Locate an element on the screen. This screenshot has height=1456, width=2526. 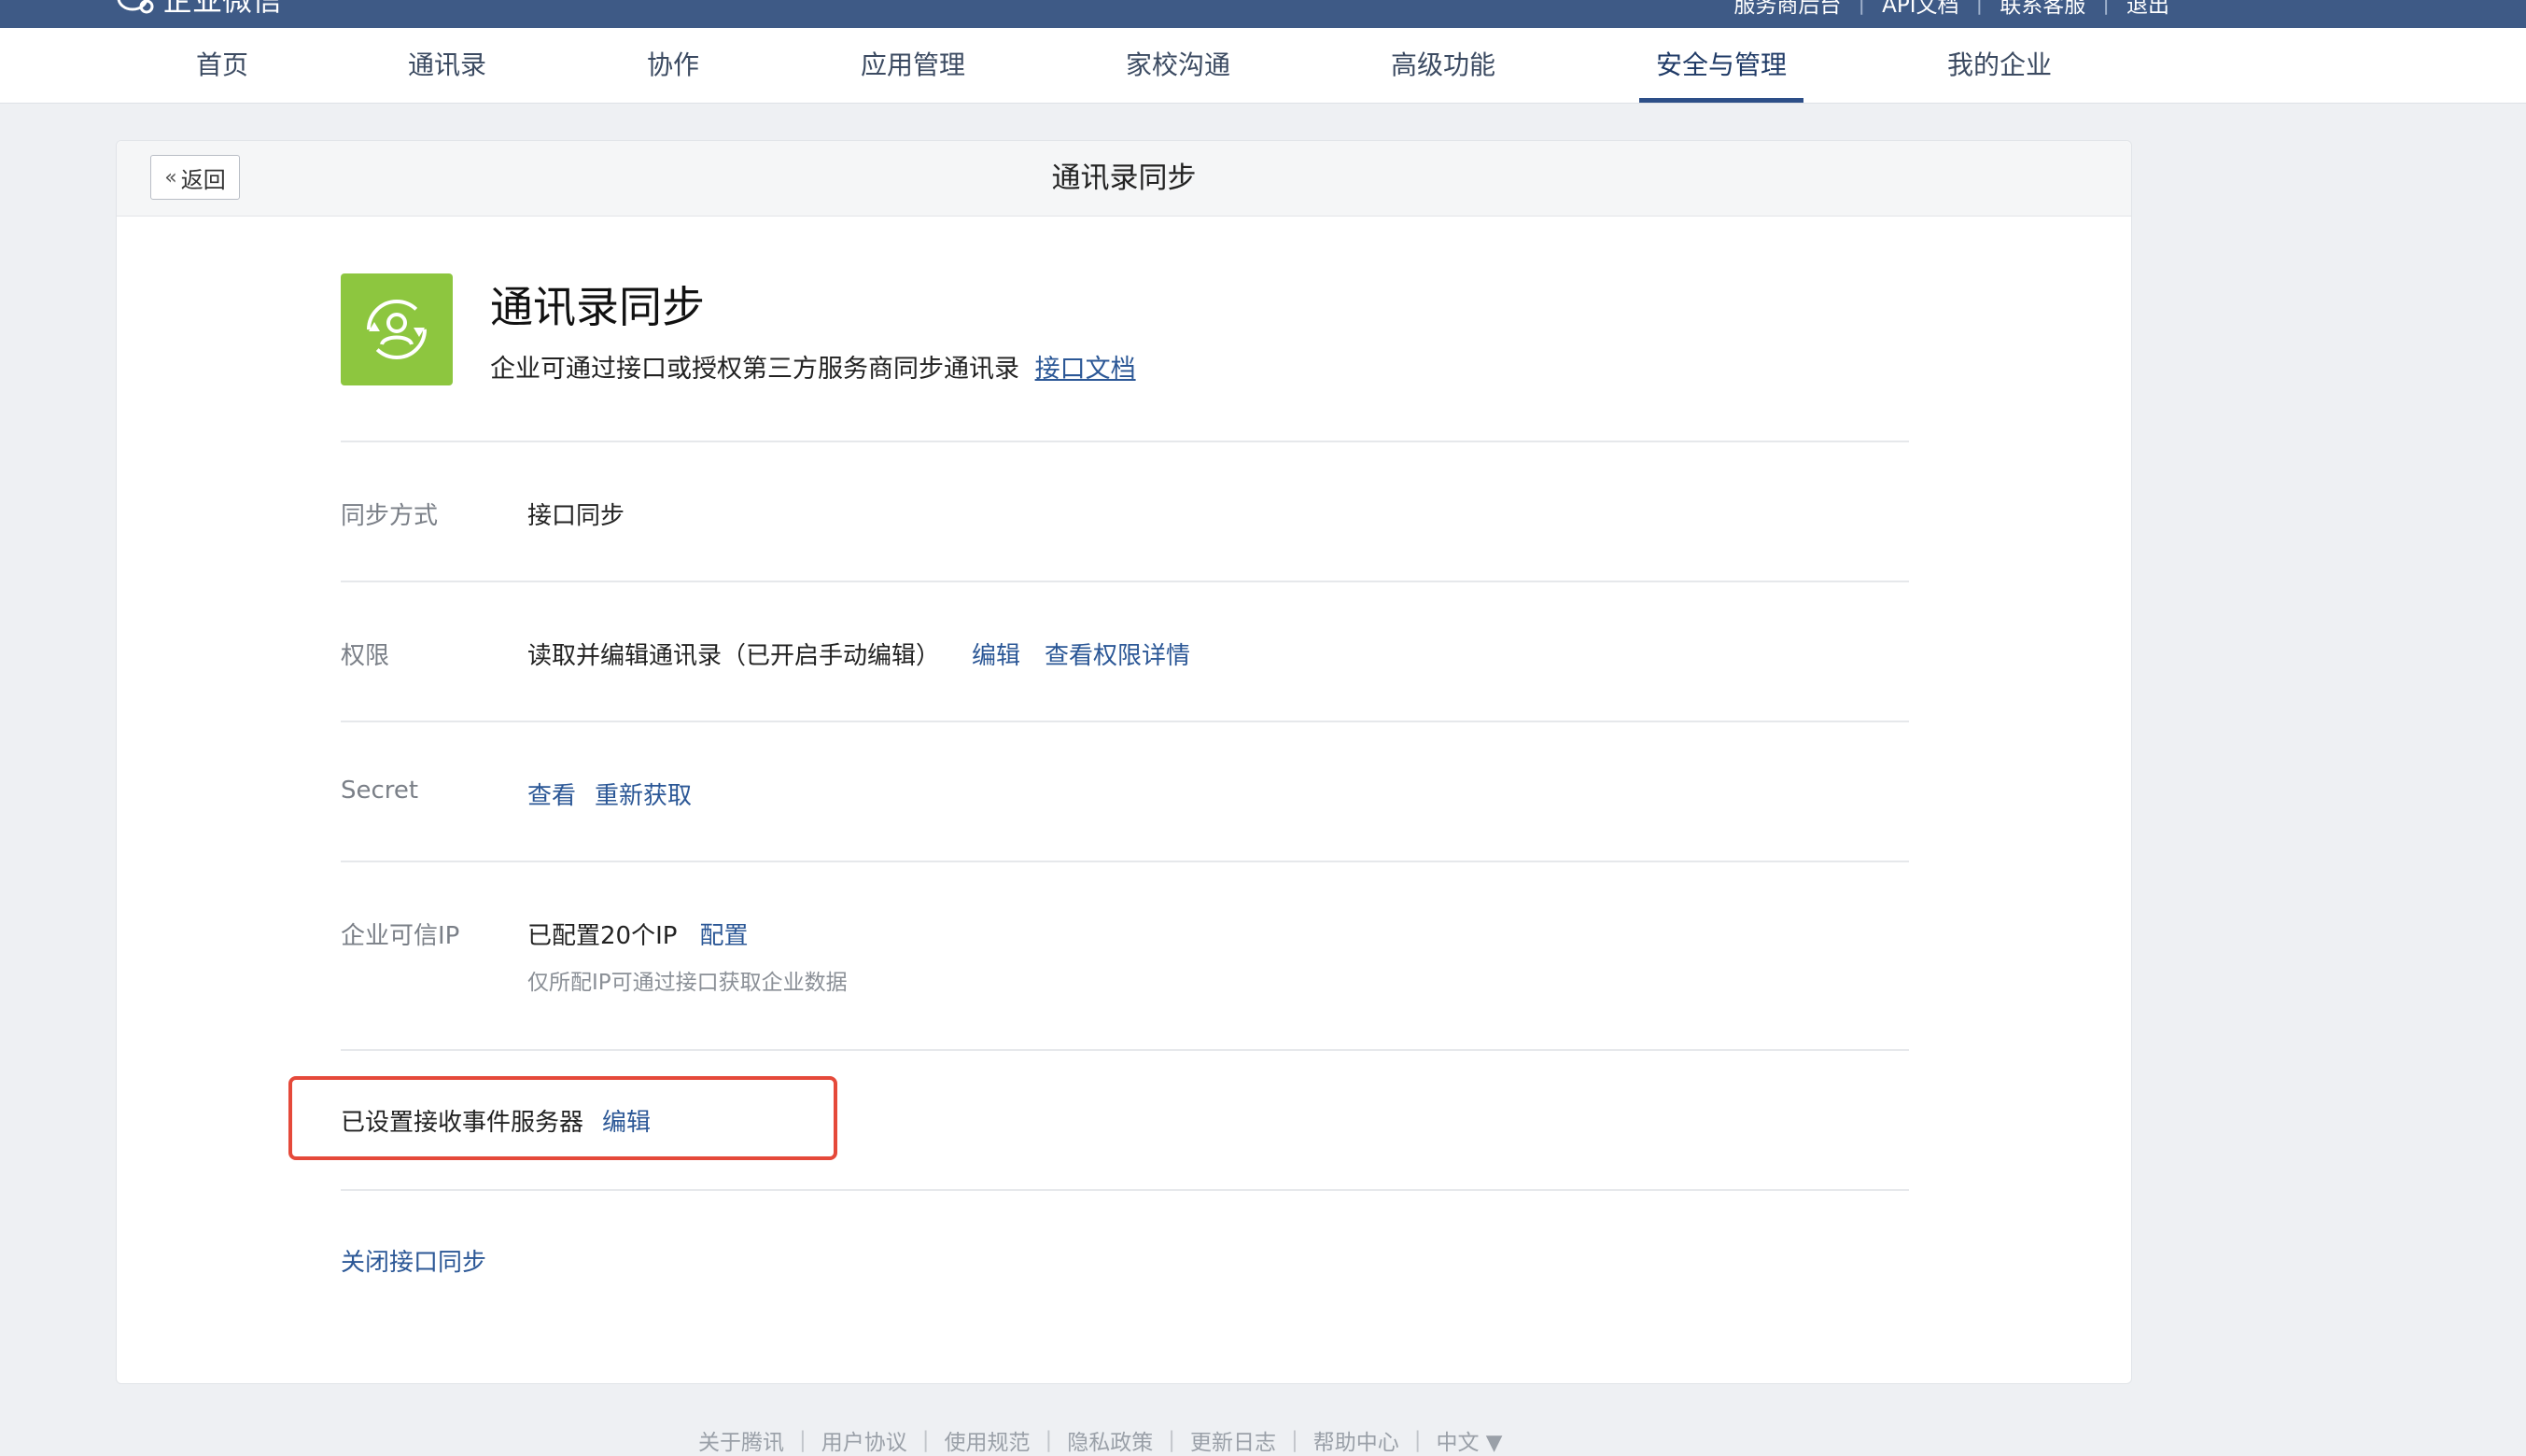
top-link-support: 联系客服 is located at coordinates (2042, 9).